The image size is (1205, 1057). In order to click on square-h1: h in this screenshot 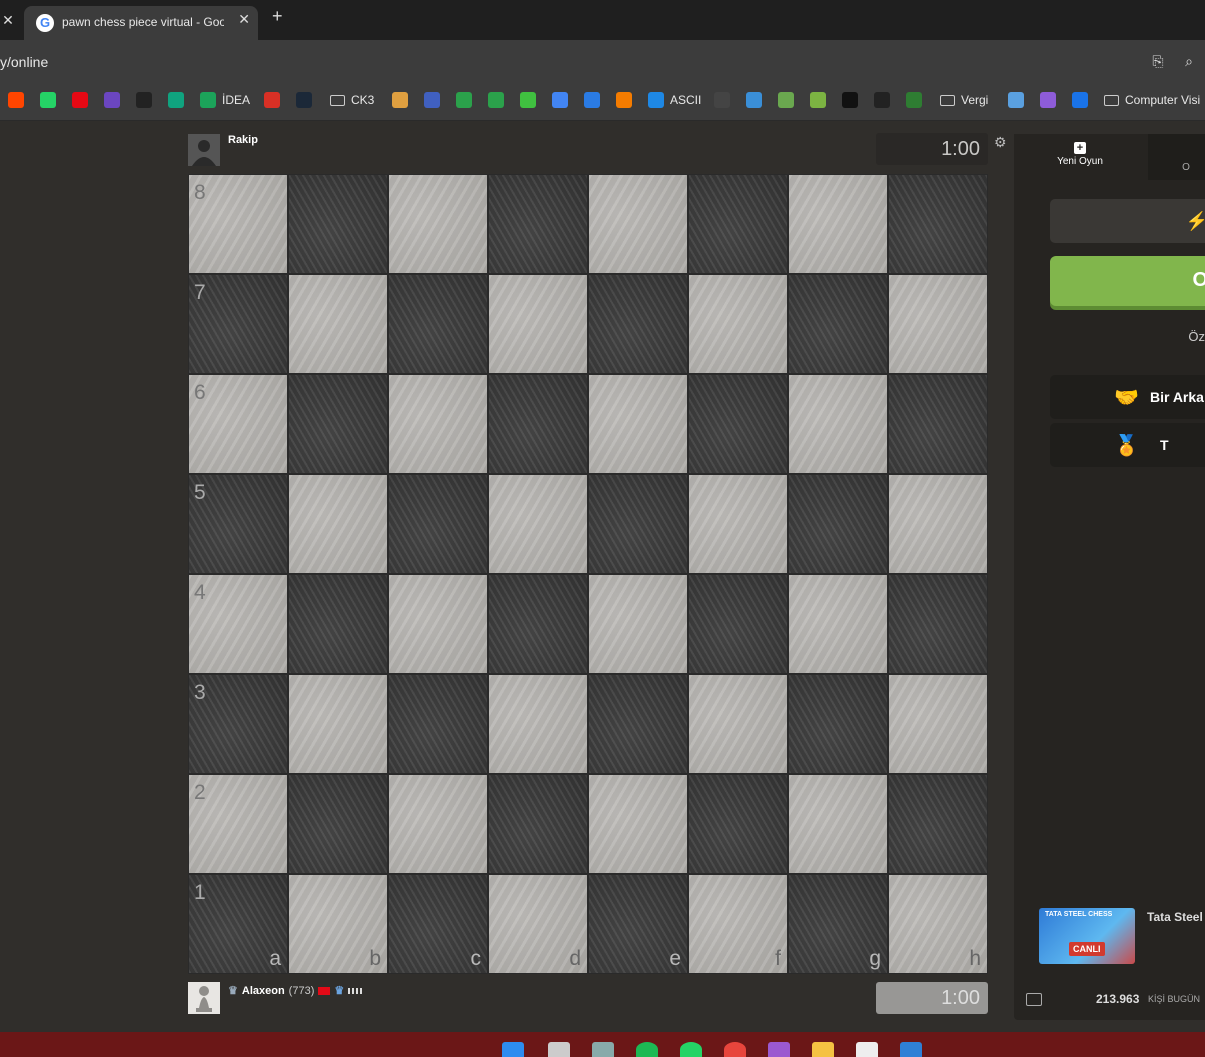, I will do `click(938, 924)`.